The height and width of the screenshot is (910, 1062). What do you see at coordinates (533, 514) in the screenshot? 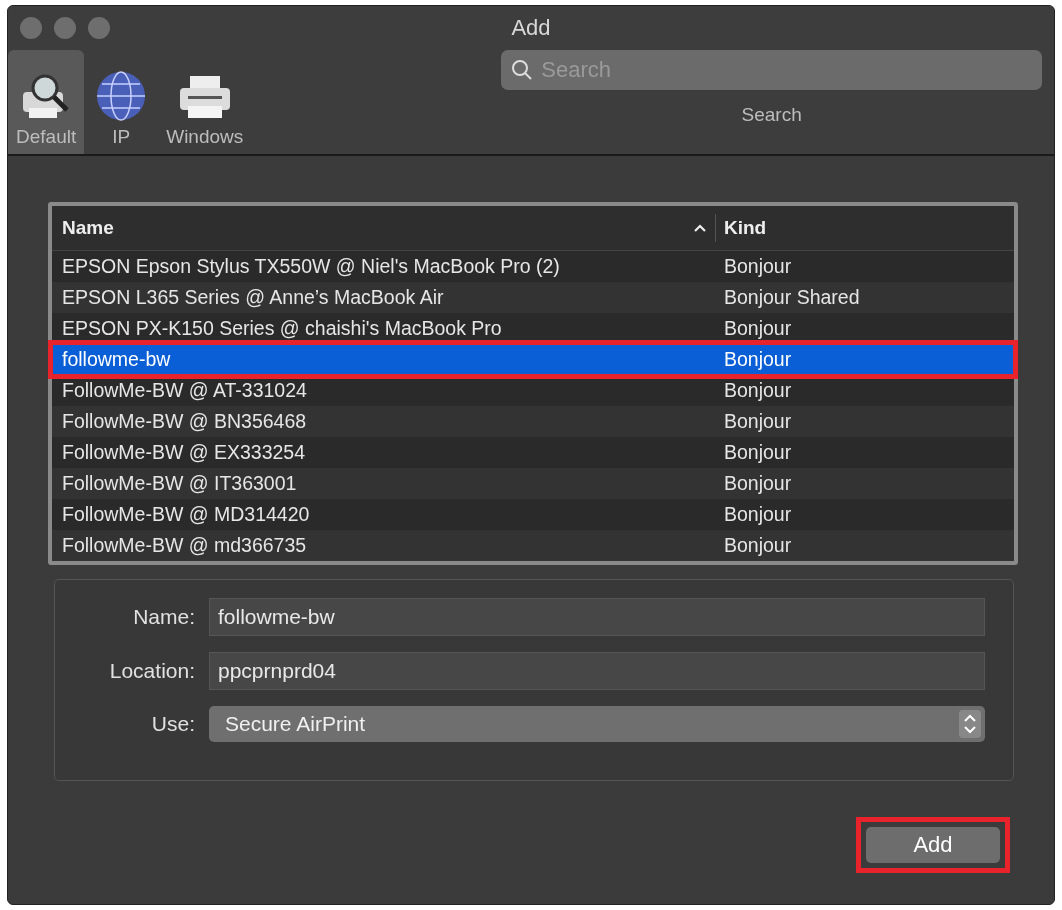
I see `printer-row: FollowMe-BW @ MD314420 Bonjour` at bounding box center [533, 514].